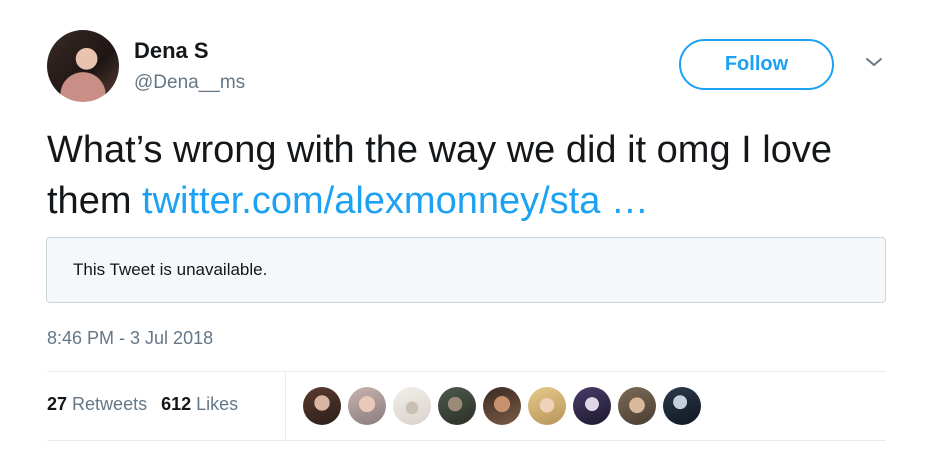  I want to click on tweet-timestamp: 8:46 PM - 3 Jul 2018, so click(130, 338).